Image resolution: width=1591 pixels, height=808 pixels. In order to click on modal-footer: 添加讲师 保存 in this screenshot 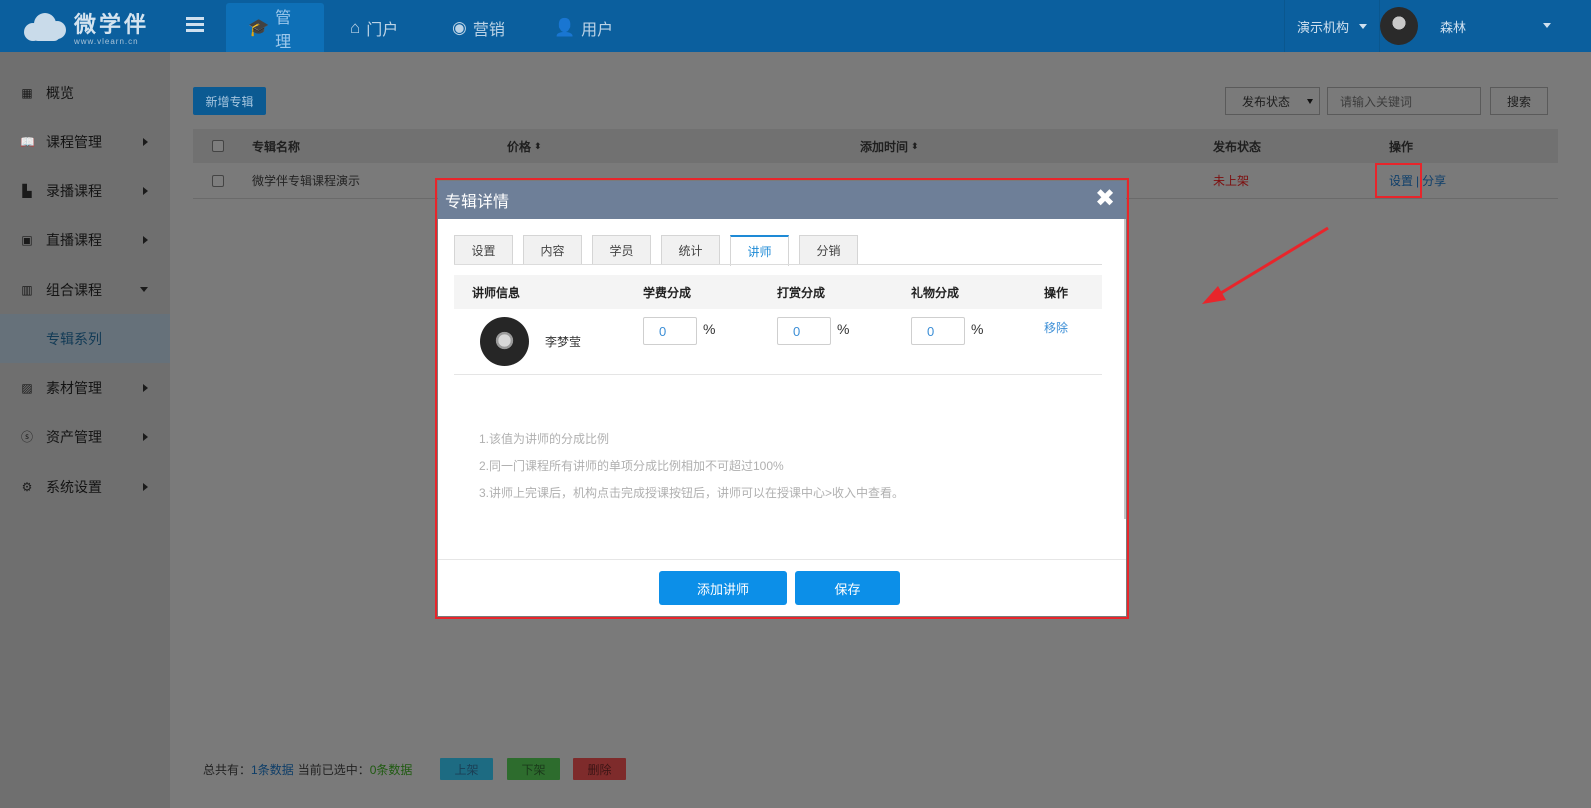, I will do `click(782, 587)`.